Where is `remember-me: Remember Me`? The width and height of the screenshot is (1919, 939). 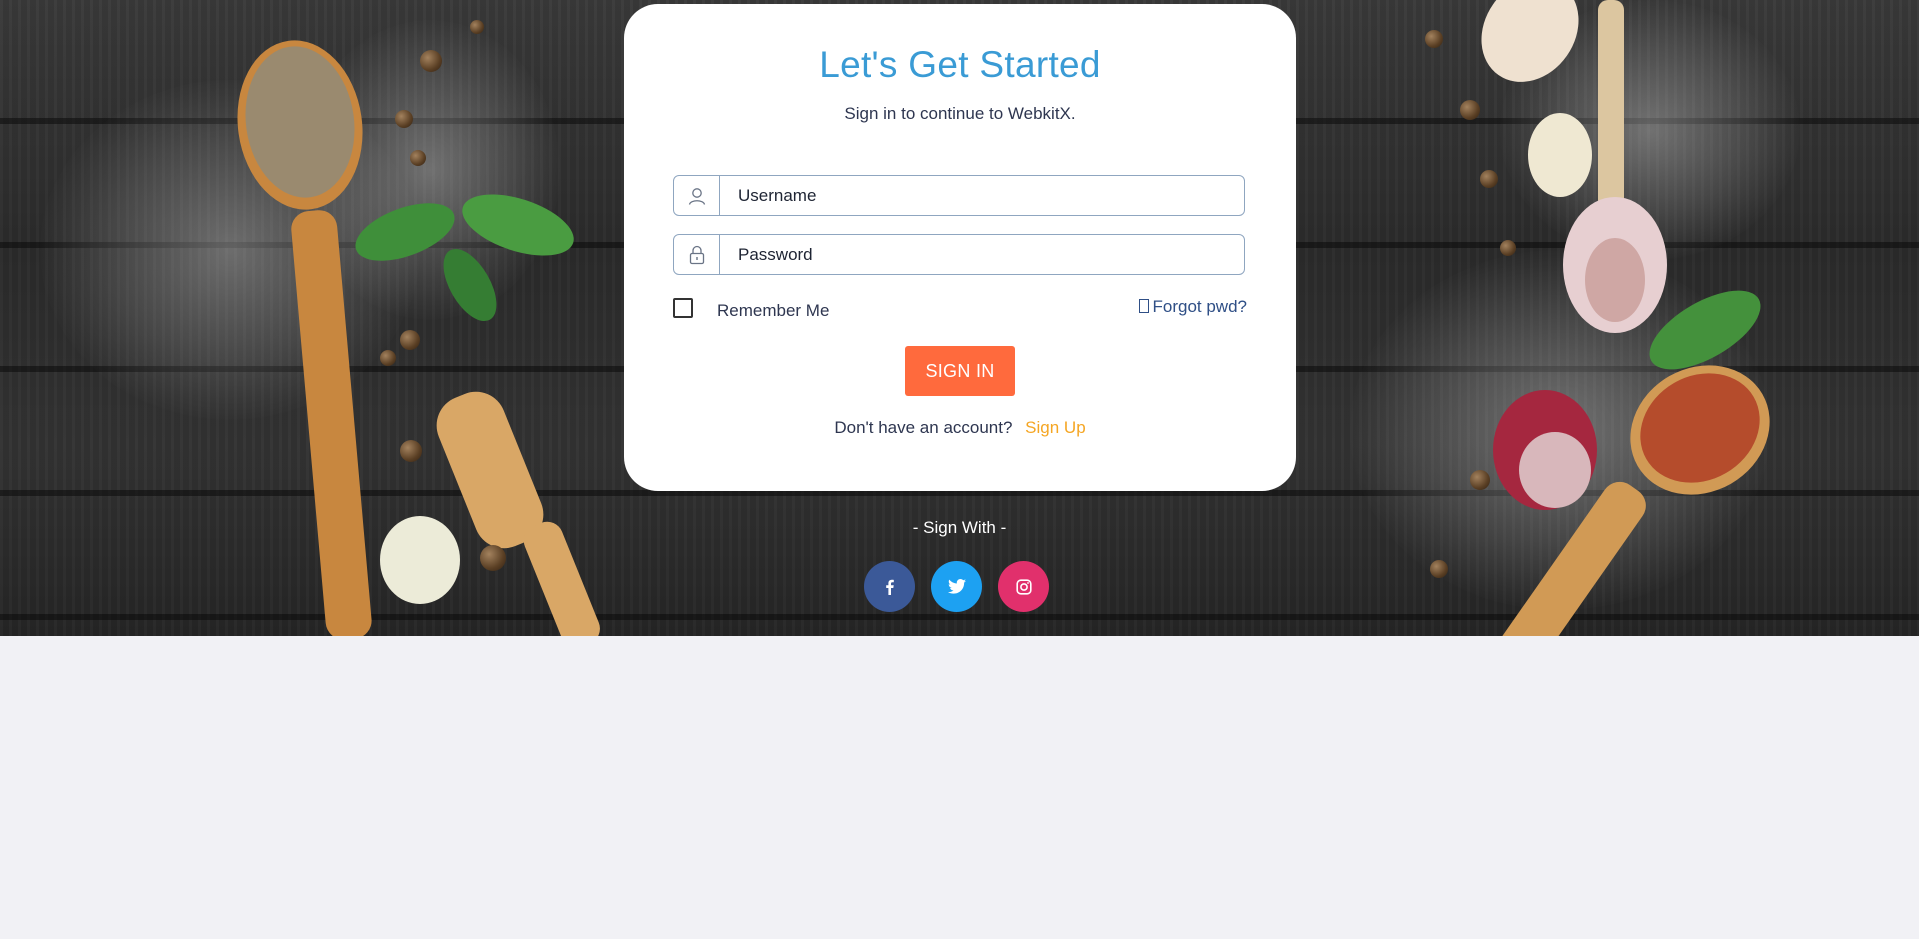 remember-me: Remember Me is located at coordinates (751, 308).